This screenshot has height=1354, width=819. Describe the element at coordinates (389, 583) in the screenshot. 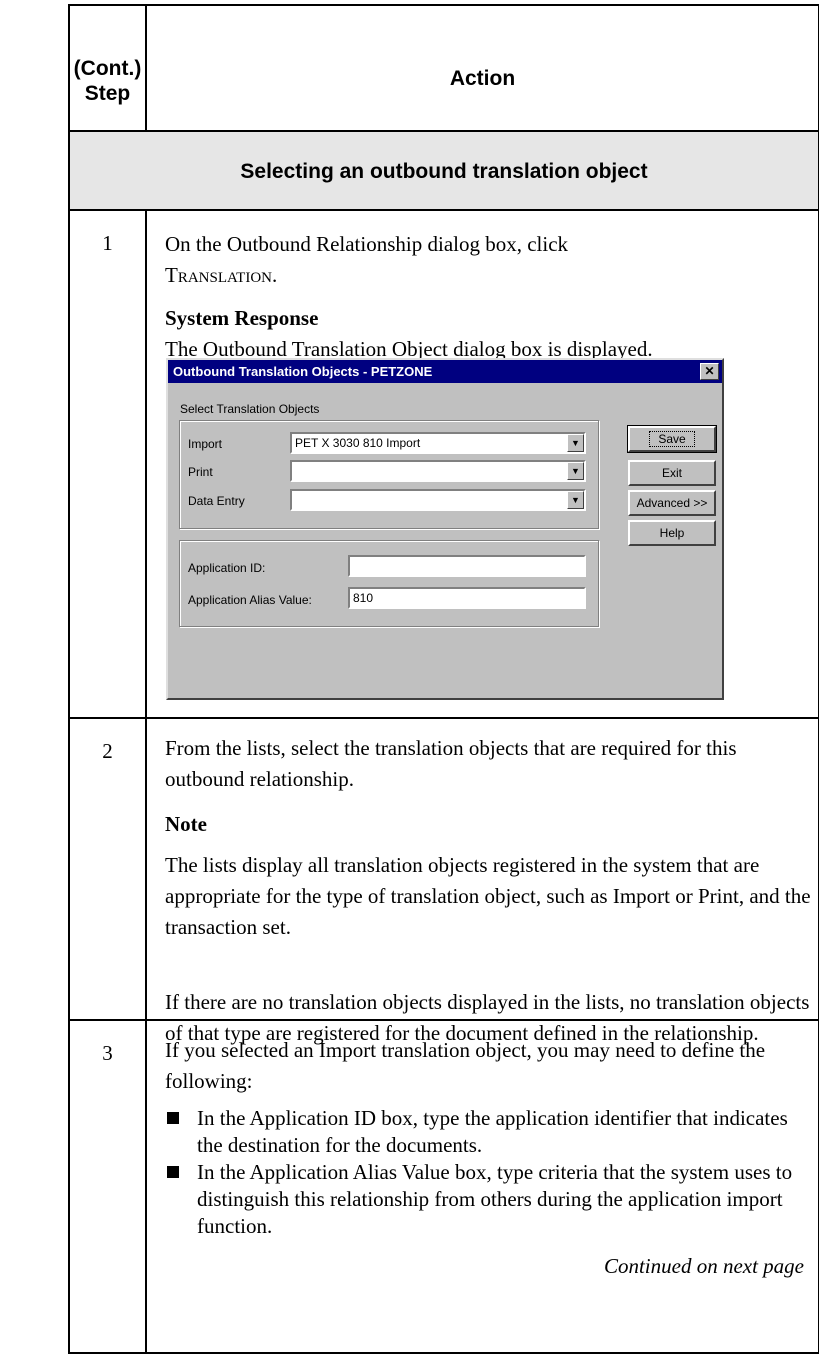

I see `application-group` at that location.